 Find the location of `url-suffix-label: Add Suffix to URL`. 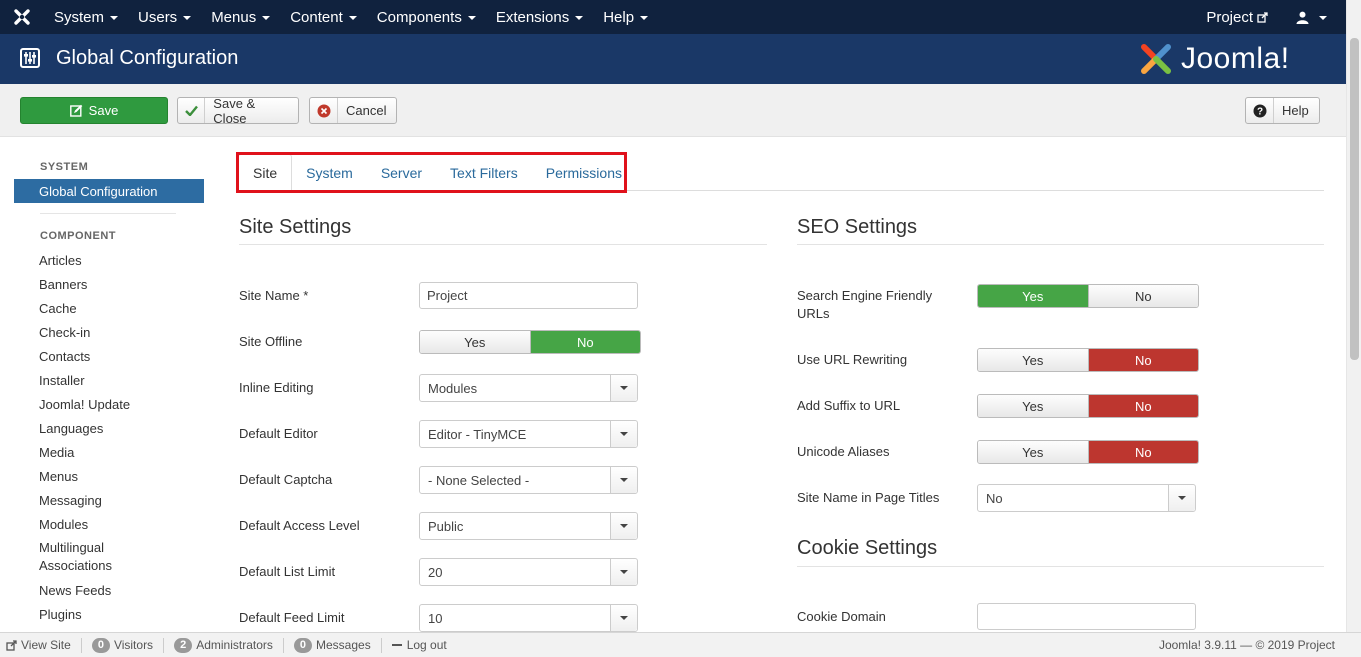

url-suffix-label: Add Suffix to URL is located at coordinates (849, 405).